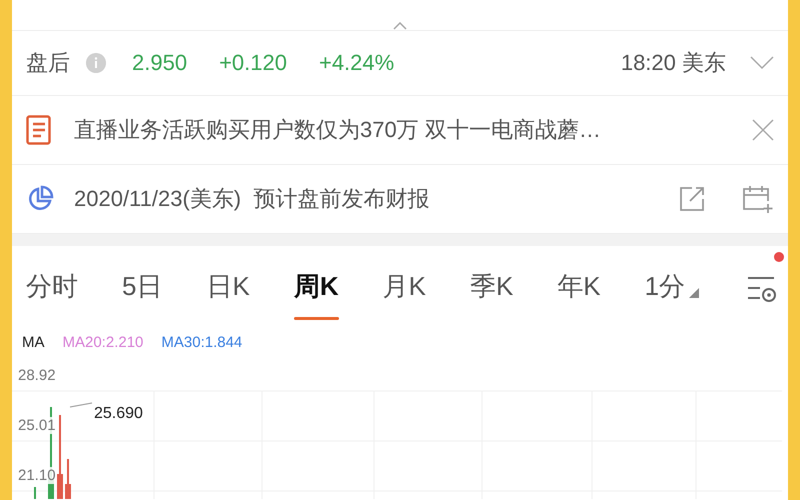 The width and height of the screenshot is (800, 500). Describe the element at coordinates (492, 286) in the screenshot. I see `period-tab: 季K` at that location.